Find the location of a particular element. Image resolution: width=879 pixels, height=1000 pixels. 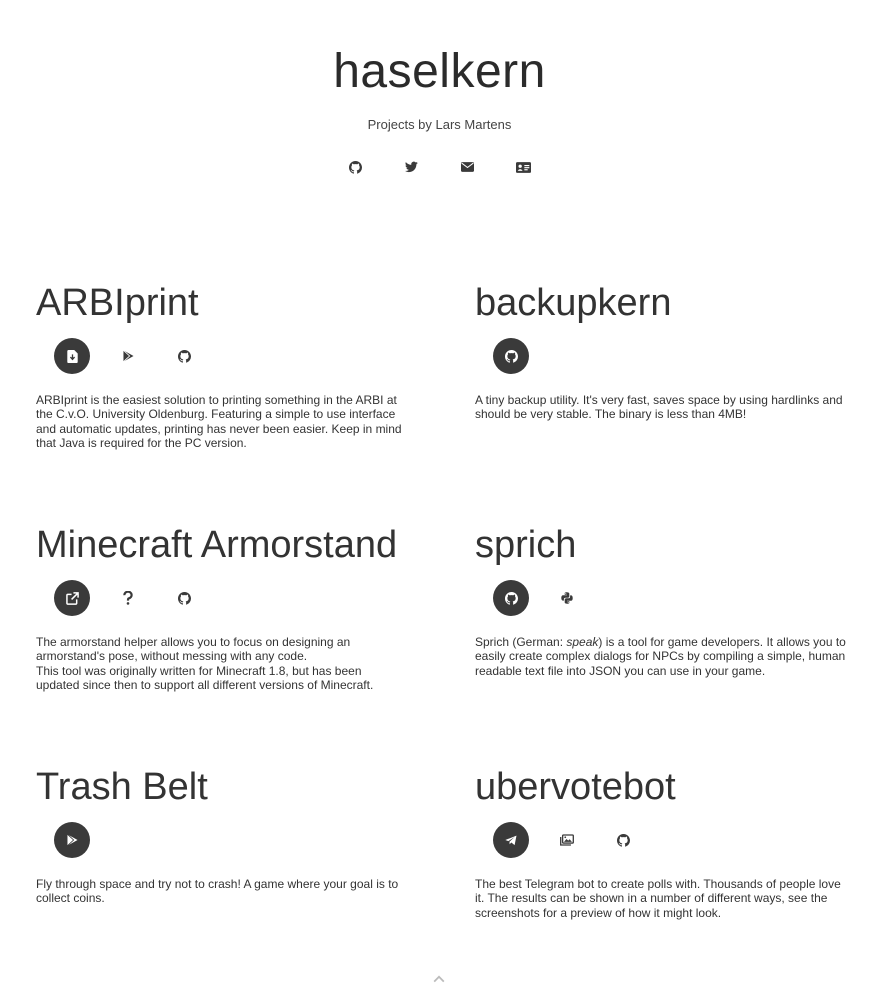

help-button is located at coordinates (128, 598).